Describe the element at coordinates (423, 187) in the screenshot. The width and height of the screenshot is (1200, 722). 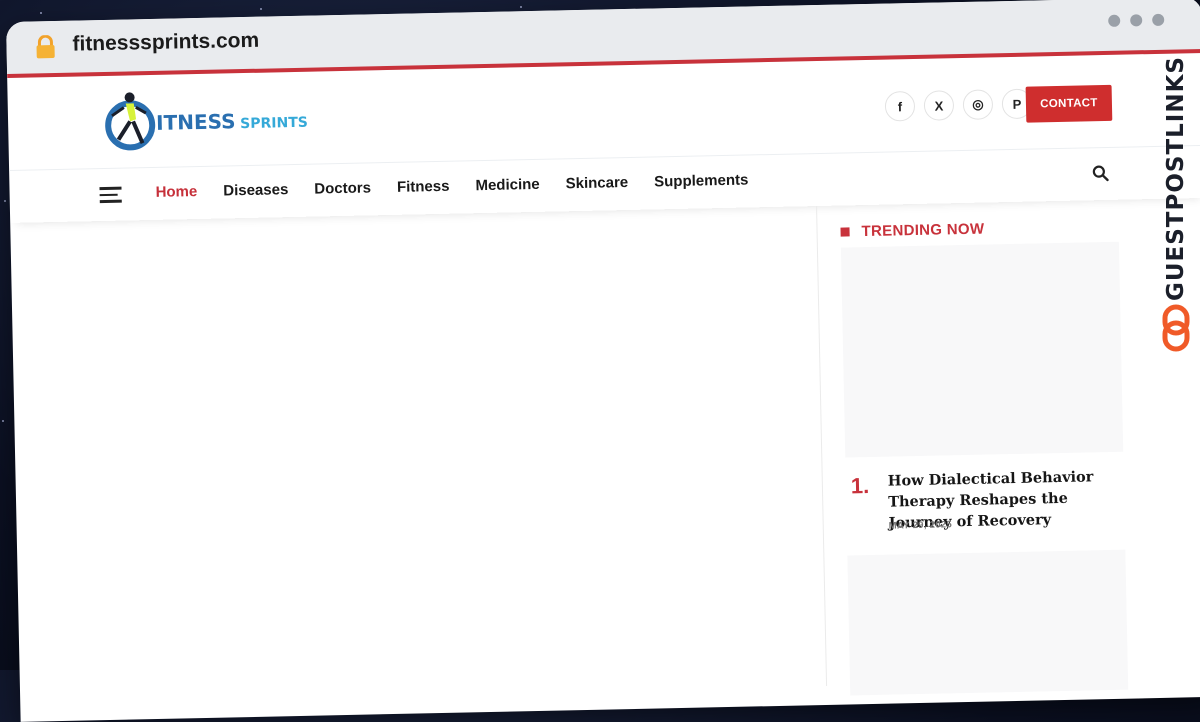
I see `nav-item-fitness: Fitness` at that location.